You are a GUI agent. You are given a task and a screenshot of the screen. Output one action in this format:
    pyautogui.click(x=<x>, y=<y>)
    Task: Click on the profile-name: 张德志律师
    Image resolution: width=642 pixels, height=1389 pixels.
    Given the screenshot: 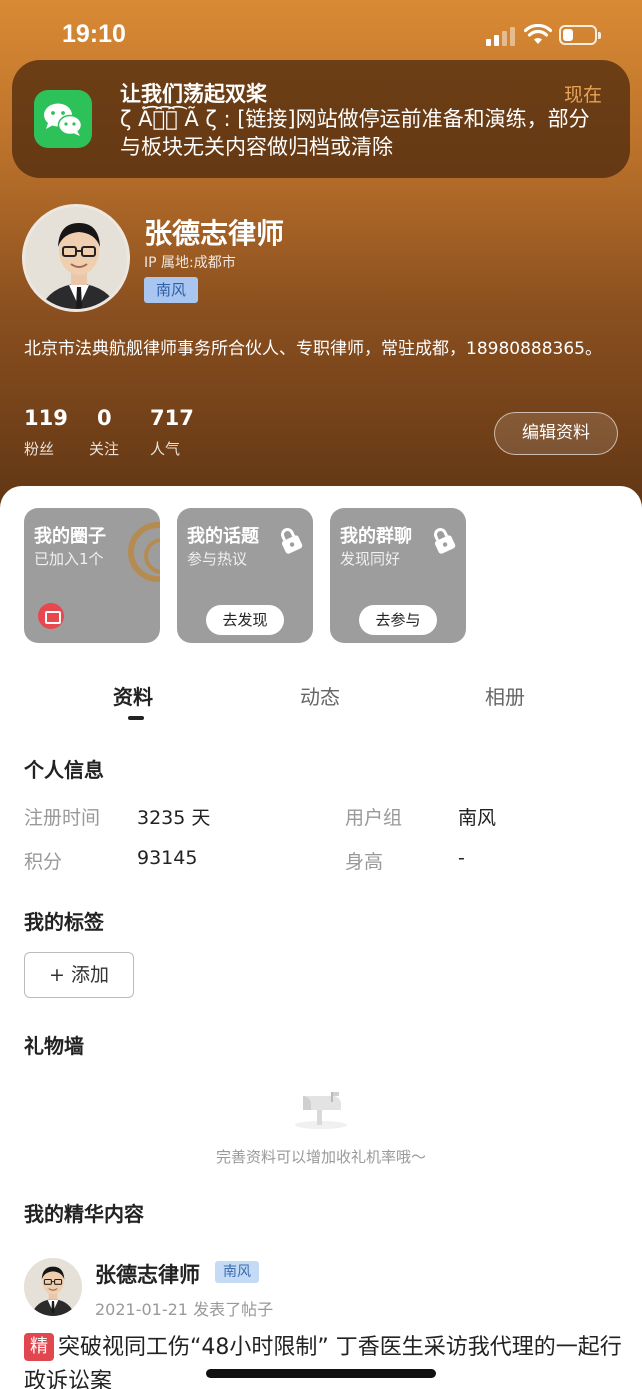 What is the action you would take?
    pyautogui.click(x=214, y=233)
    